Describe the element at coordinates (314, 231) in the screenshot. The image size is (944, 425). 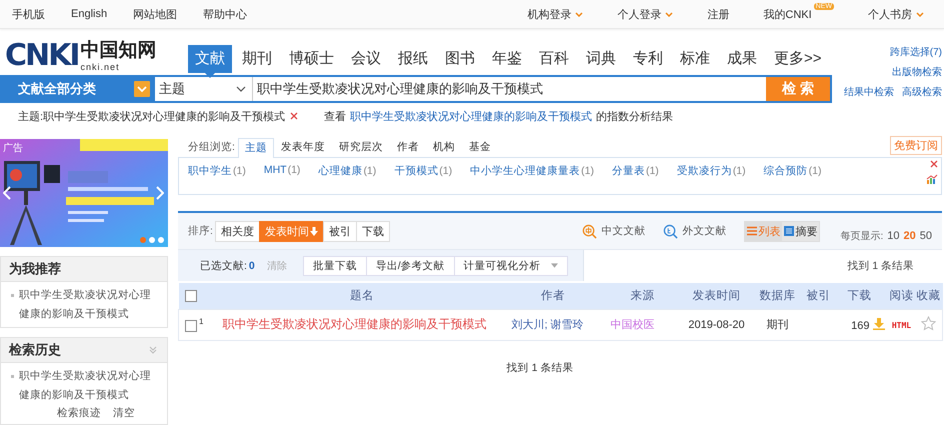
I see `arrow-down-icon` at that location.